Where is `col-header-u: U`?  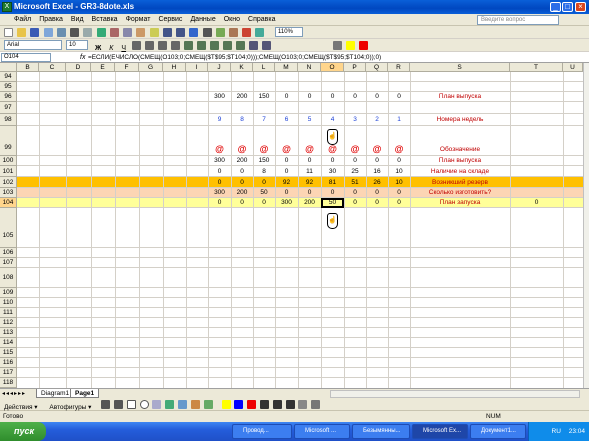 col-header-u: U is located at coordinates (573, 67).